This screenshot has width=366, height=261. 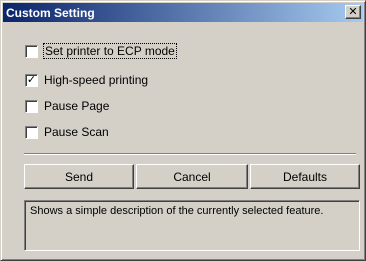 What do you see at coordinates (31, 51) in the screenshot?
I see `ecp-mode-checkbox` at bounding box center [31, 51].